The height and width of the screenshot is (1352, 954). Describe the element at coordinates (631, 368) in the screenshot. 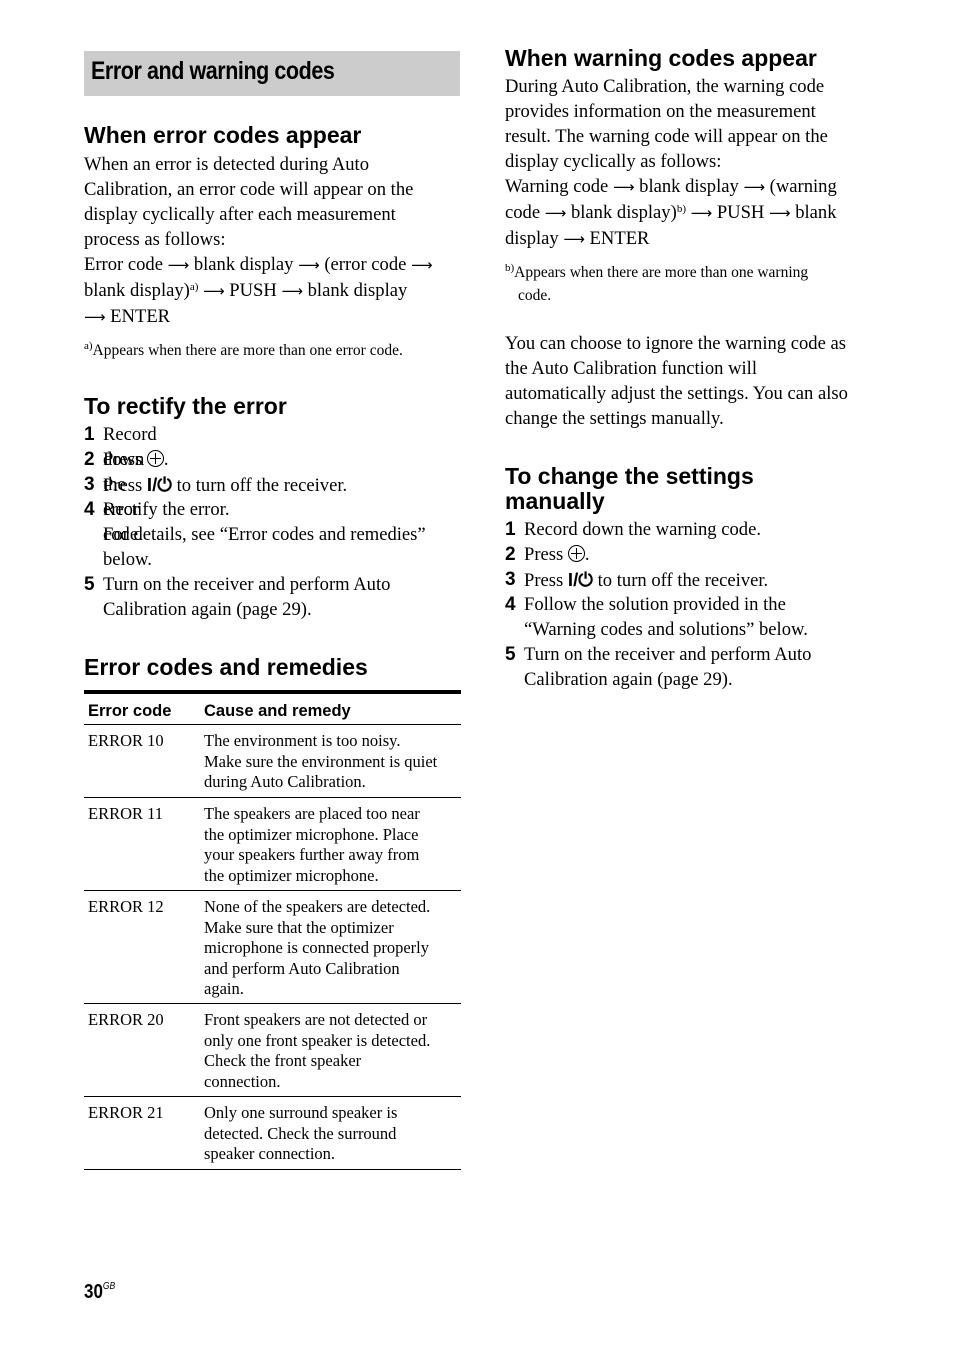

I see `text-line: the Auto Calibration function will` at that location.